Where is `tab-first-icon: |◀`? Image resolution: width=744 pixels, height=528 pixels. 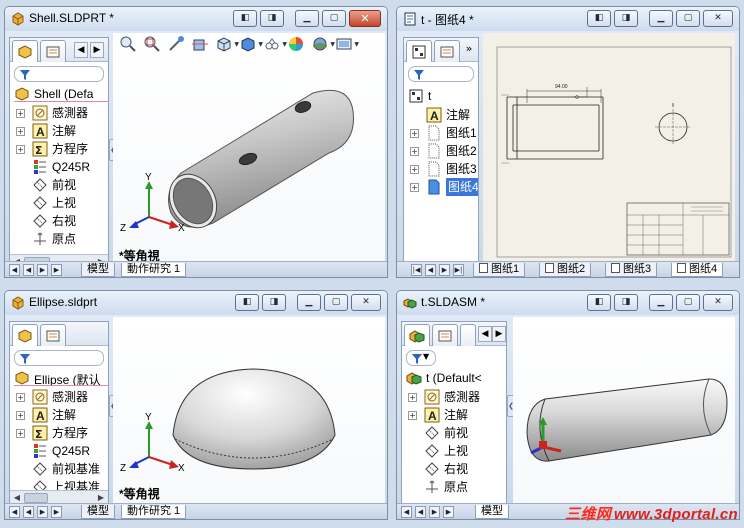
tab-first-icon: |◀ is located at coordinates (416, 270).